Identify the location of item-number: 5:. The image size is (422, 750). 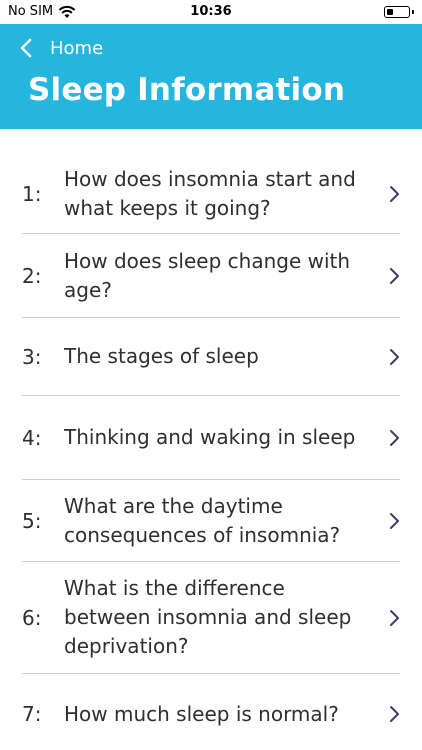
(32, 520).